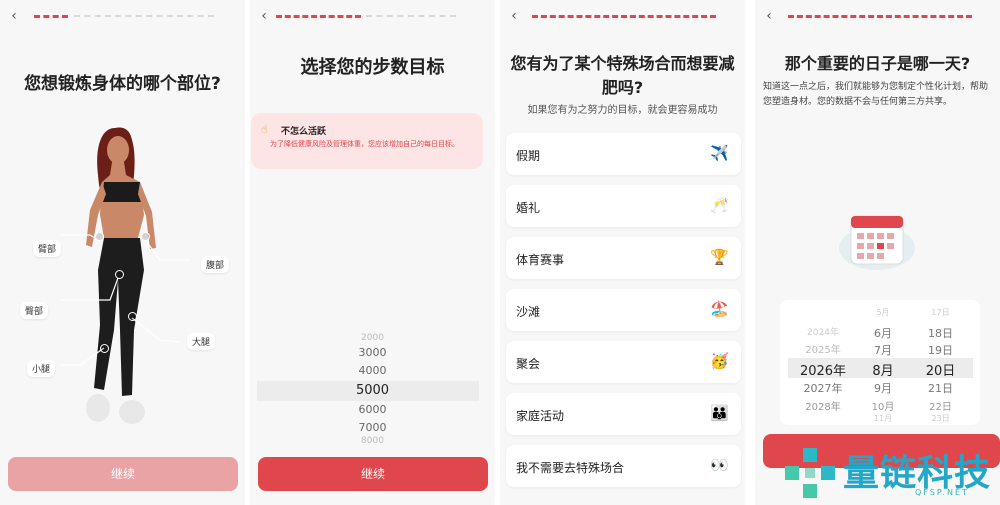 Image resolution: width=1000 pixels, height=505 pixels. What do you see at coordinates (47, 248) in the screenshot?
I see `label-arm: 臂部` at bounding box center [47, 248].